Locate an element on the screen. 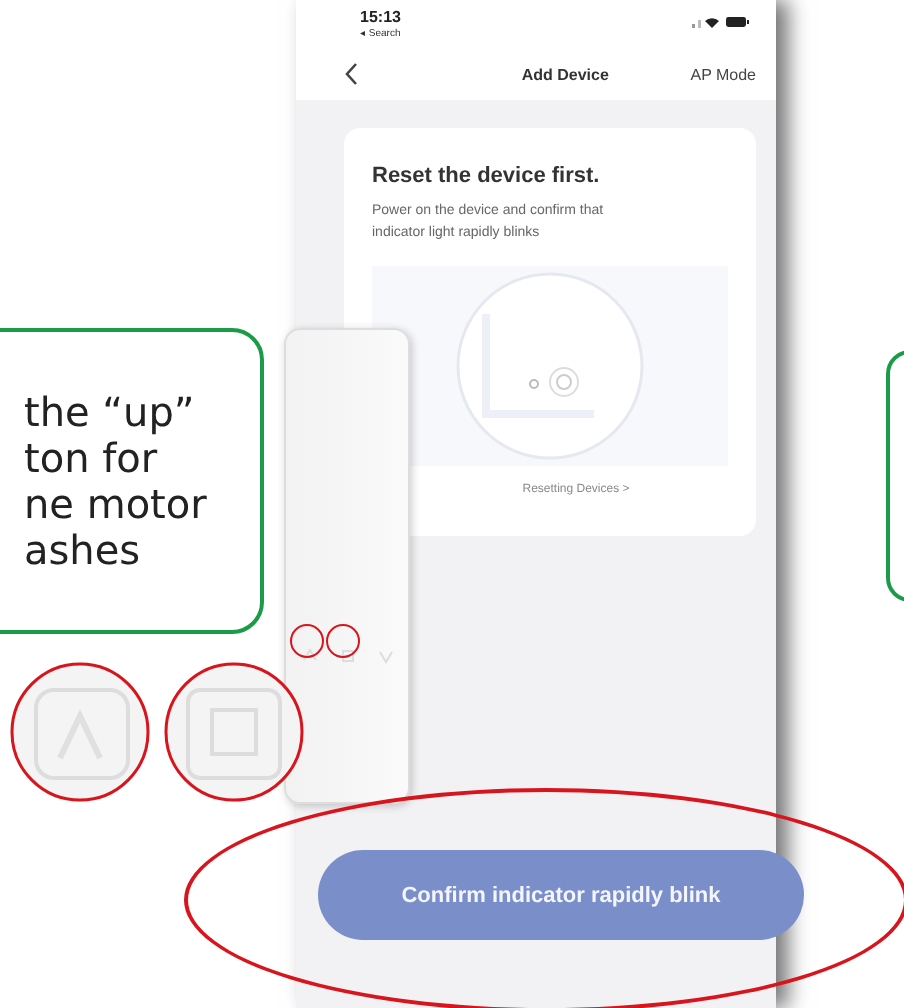  instruction-text: the “up” is located at coordinates (110, 412).